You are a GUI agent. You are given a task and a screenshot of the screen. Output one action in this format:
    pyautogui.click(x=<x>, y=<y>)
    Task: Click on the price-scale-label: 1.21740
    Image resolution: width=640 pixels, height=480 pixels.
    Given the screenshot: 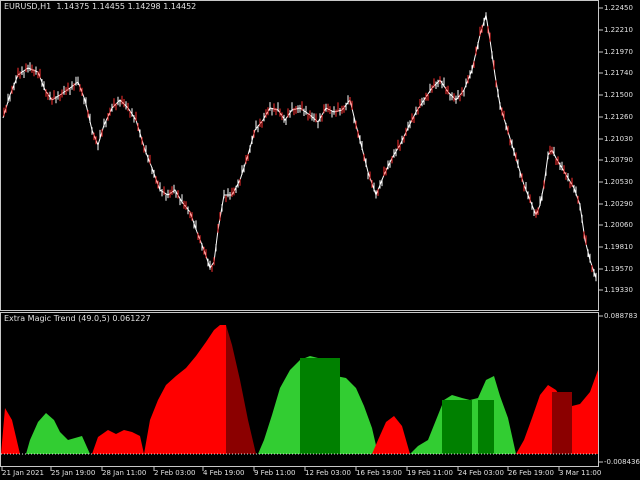 What is the action you would take?
    pyautogui.click(x=618, y=73)
    